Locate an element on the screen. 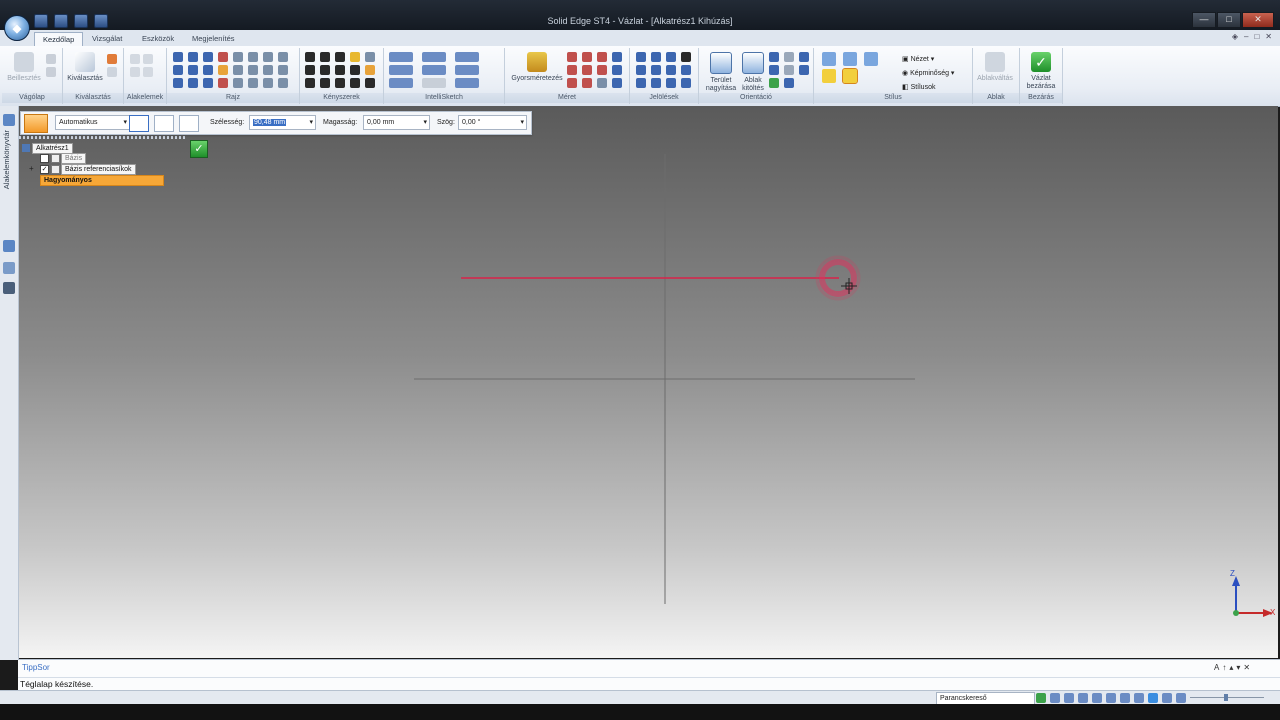 The image size is (1280, 720). previous-view-icon is located at coordinates (789, 70).